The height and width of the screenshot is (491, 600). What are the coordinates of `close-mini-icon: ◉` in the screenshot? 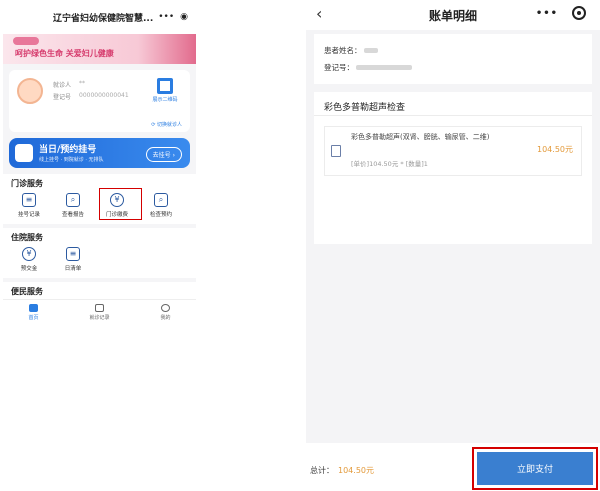 It's located at (184, 17).